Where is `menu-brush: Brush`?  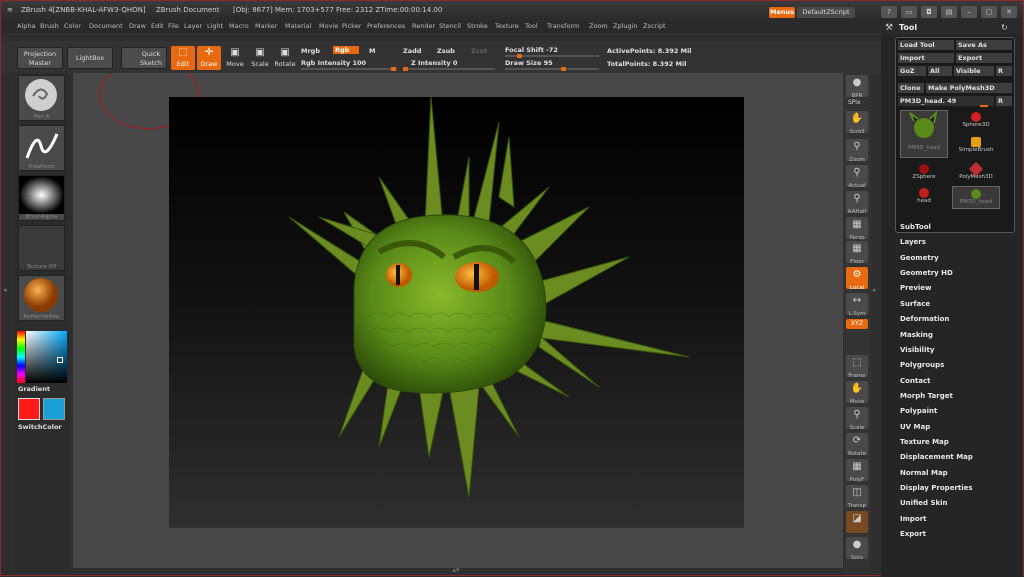
menu-brush: Brush is located at coordinates (49, 26).